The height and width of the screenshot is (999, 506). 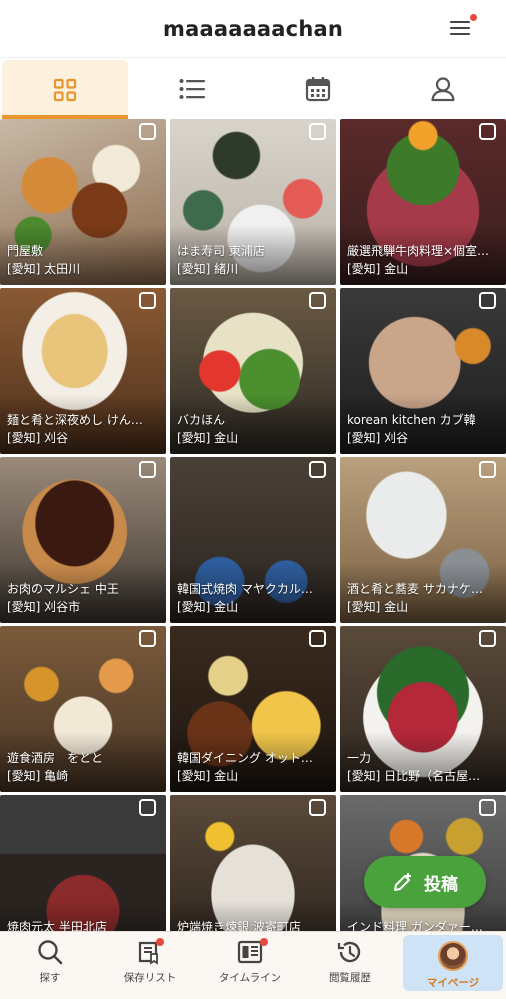 What do you see at coordinates (423, 202) in the screenshot?
I see `post-card: 厳選飛騨牛肉料理×個室… [愛知] 金山` at bounding box center [423, 202].